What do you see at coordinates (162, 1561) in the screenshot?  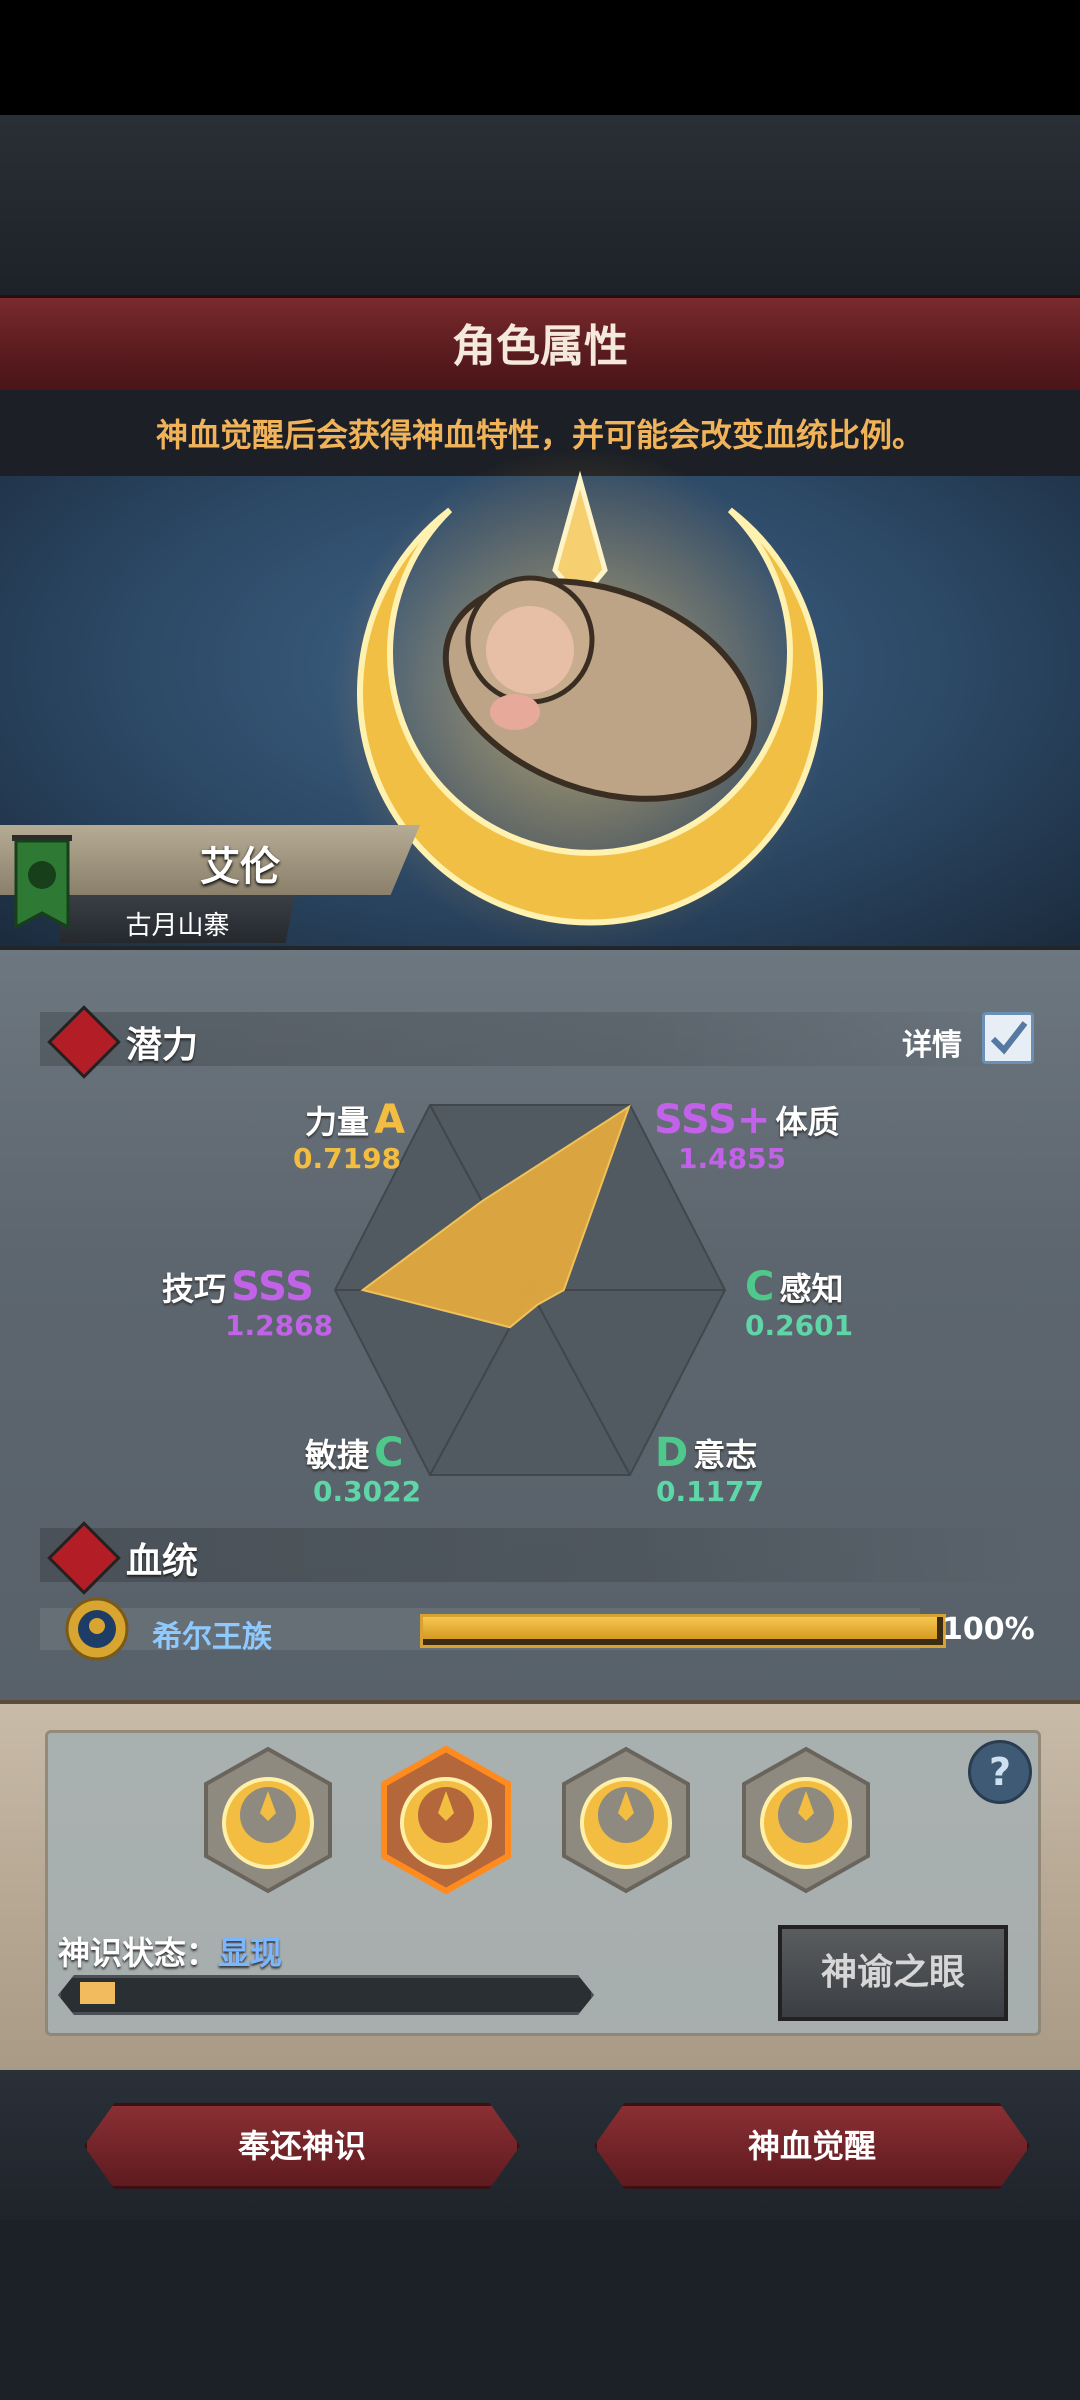 I see `lineage-label: 血统` at bounding box center [162, 1561].